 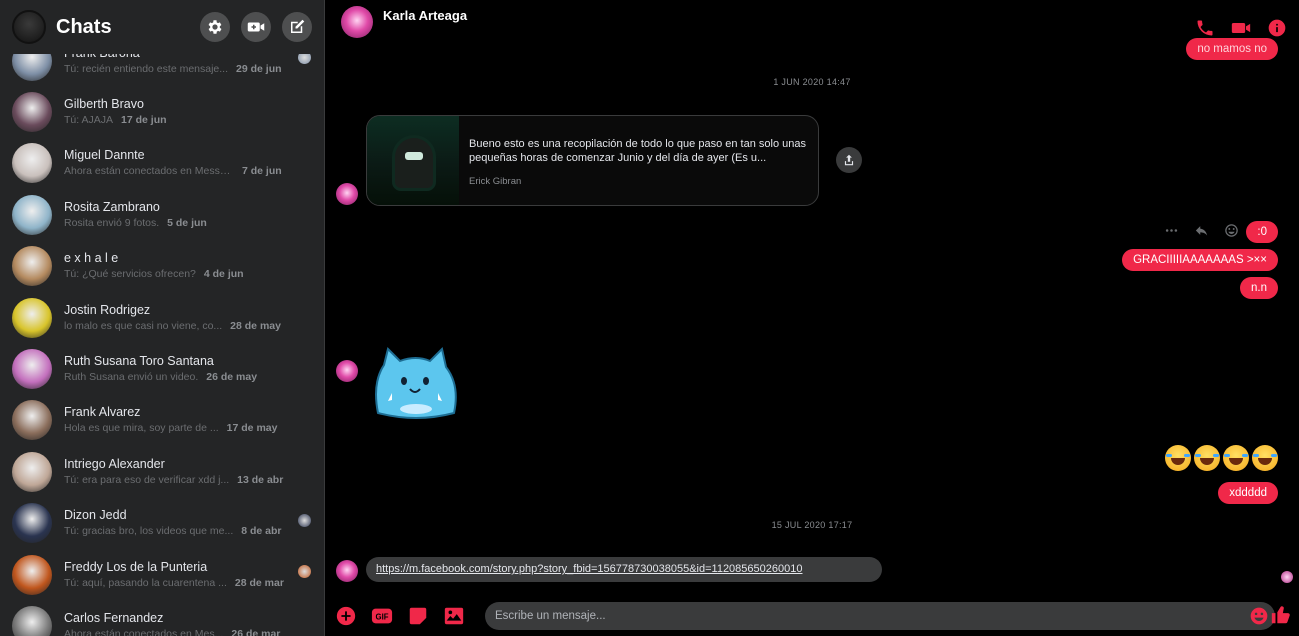 I want to click on share-button, so click(x=849, y=160).